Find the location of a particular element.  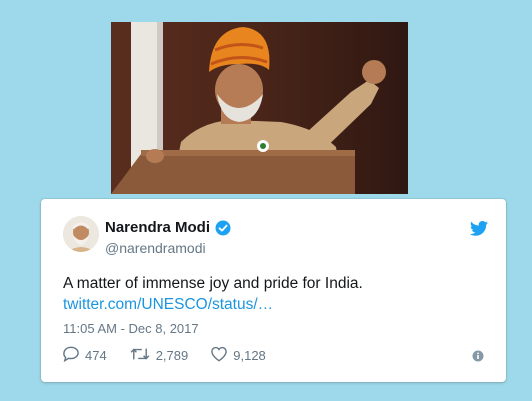

like-button: 9,128 is located at coordinates (238, 355).